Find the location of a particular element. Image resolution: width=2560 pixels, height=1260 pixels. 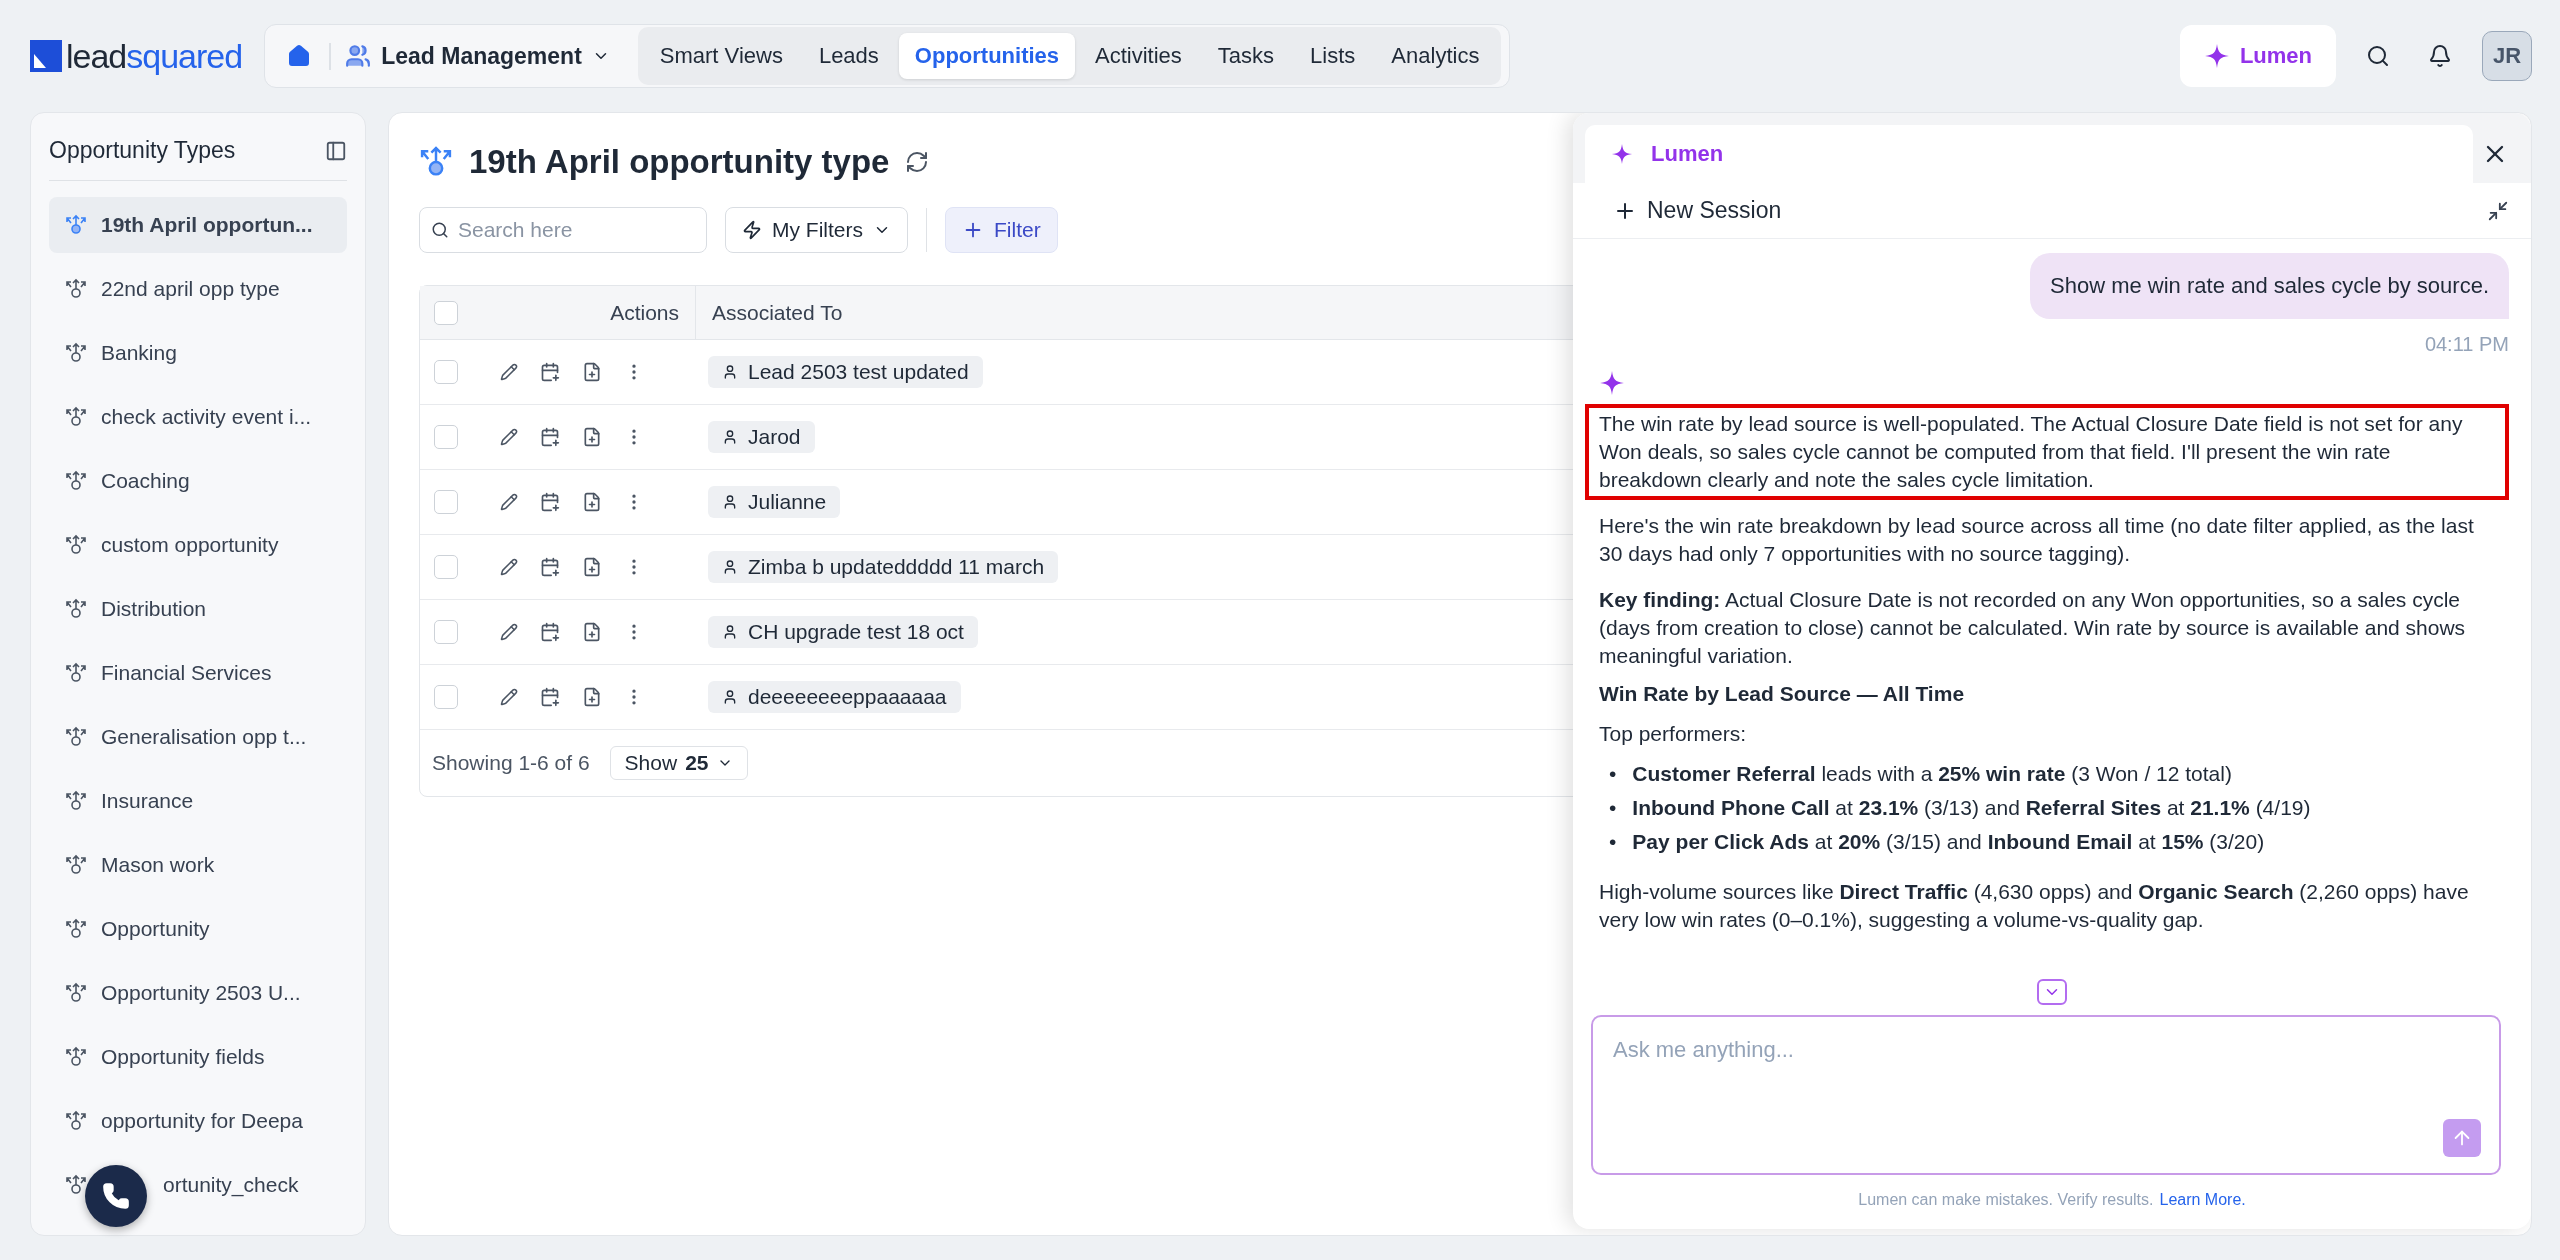

nav-tab: Smart Views is located at coordinates (721, 56).